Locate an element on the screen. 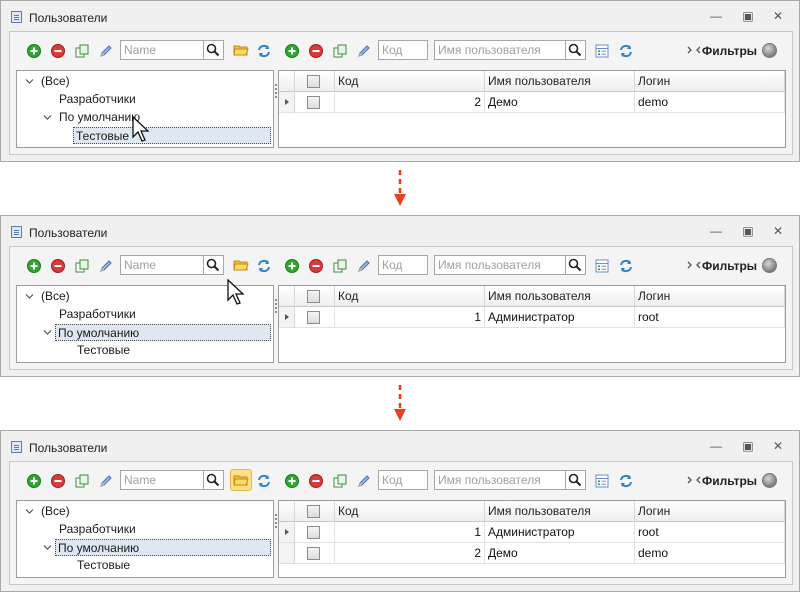  collapse-icon is located at coordinates (694, 51).